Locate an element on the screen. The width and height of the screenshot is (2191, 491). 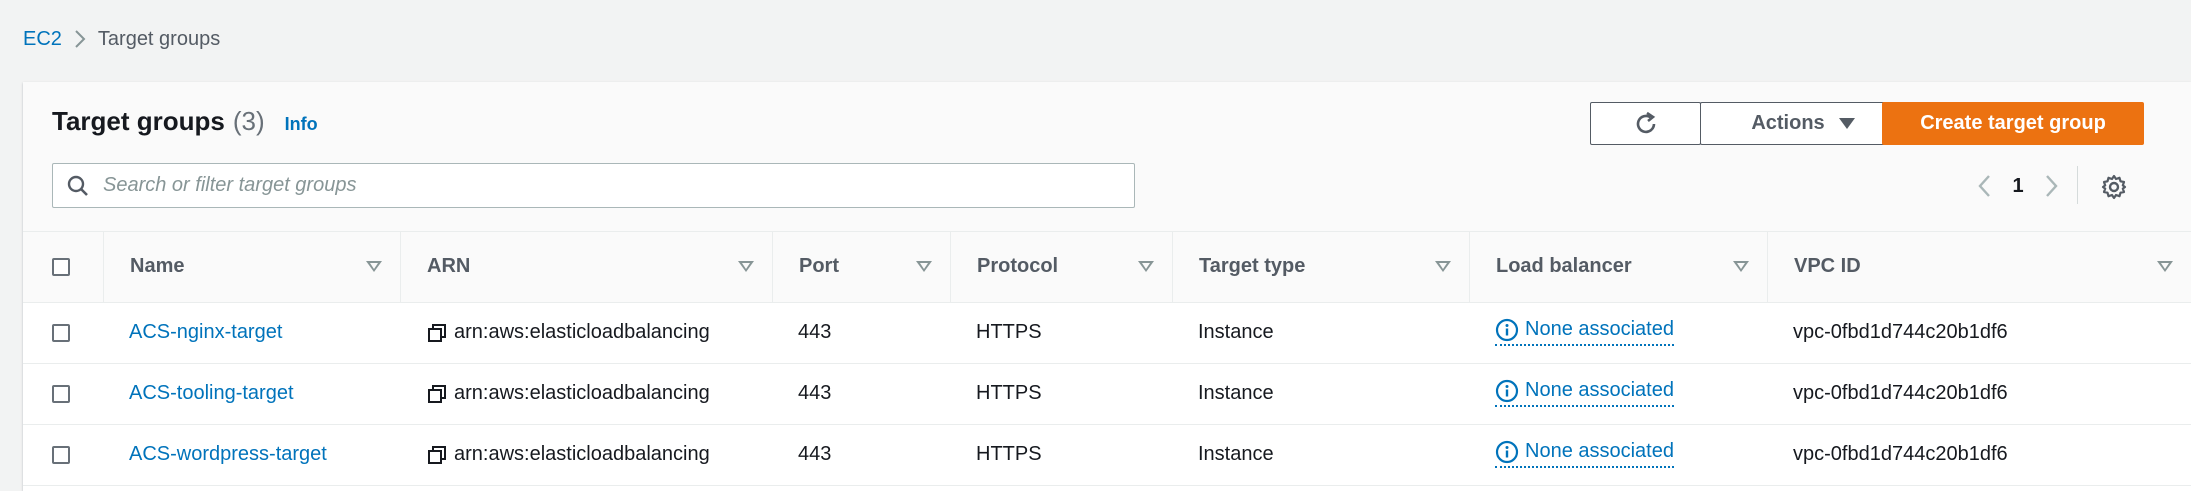
column-header-label: Name is located at coordinates (157, 266).